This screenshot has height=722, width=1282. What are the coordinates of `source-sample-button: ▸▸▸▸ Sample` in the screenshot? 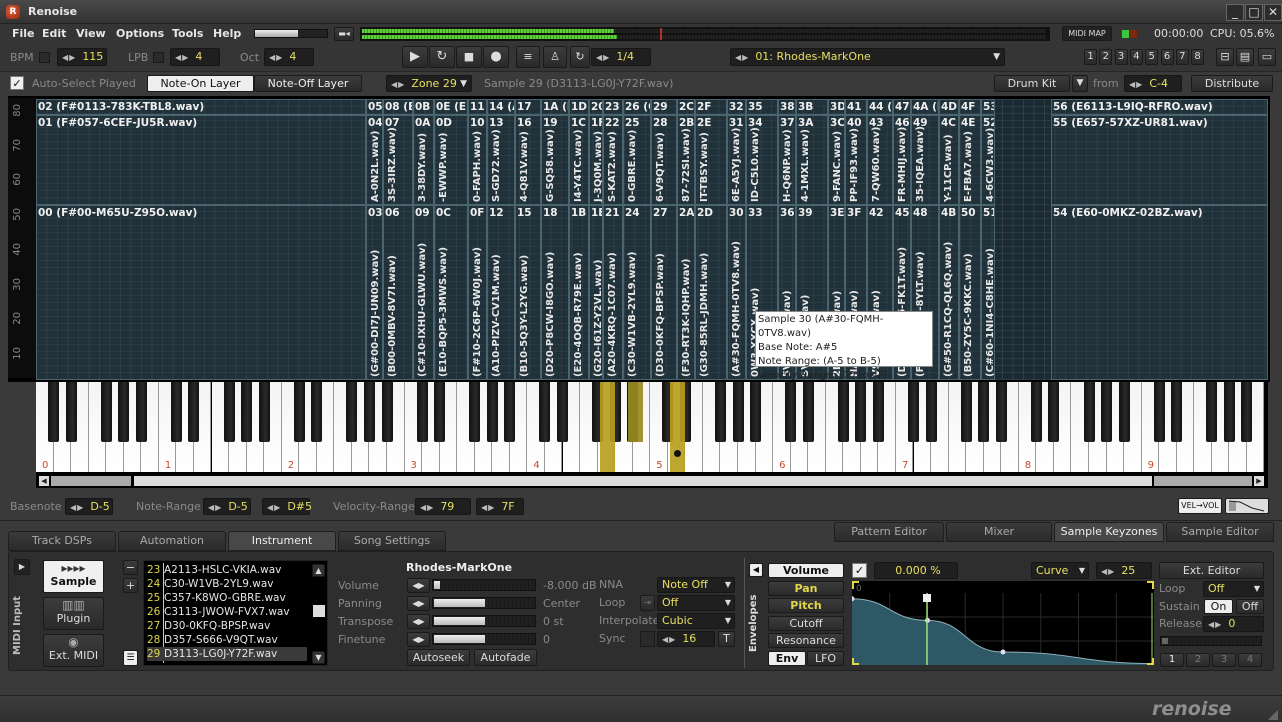 It's located at (73, 576).